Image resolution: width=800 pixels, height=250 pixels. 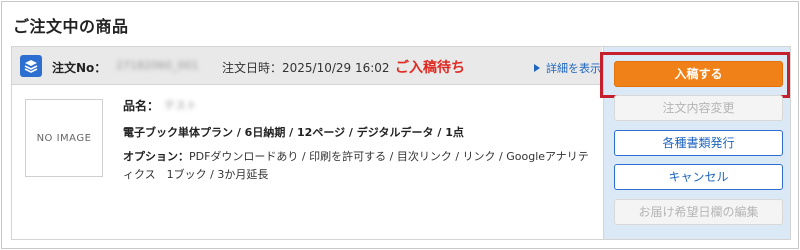 What do you see at coordinates (537, 68) in the screenshot?
I see `play-triangle-icon` at bounding box center [537, 68].